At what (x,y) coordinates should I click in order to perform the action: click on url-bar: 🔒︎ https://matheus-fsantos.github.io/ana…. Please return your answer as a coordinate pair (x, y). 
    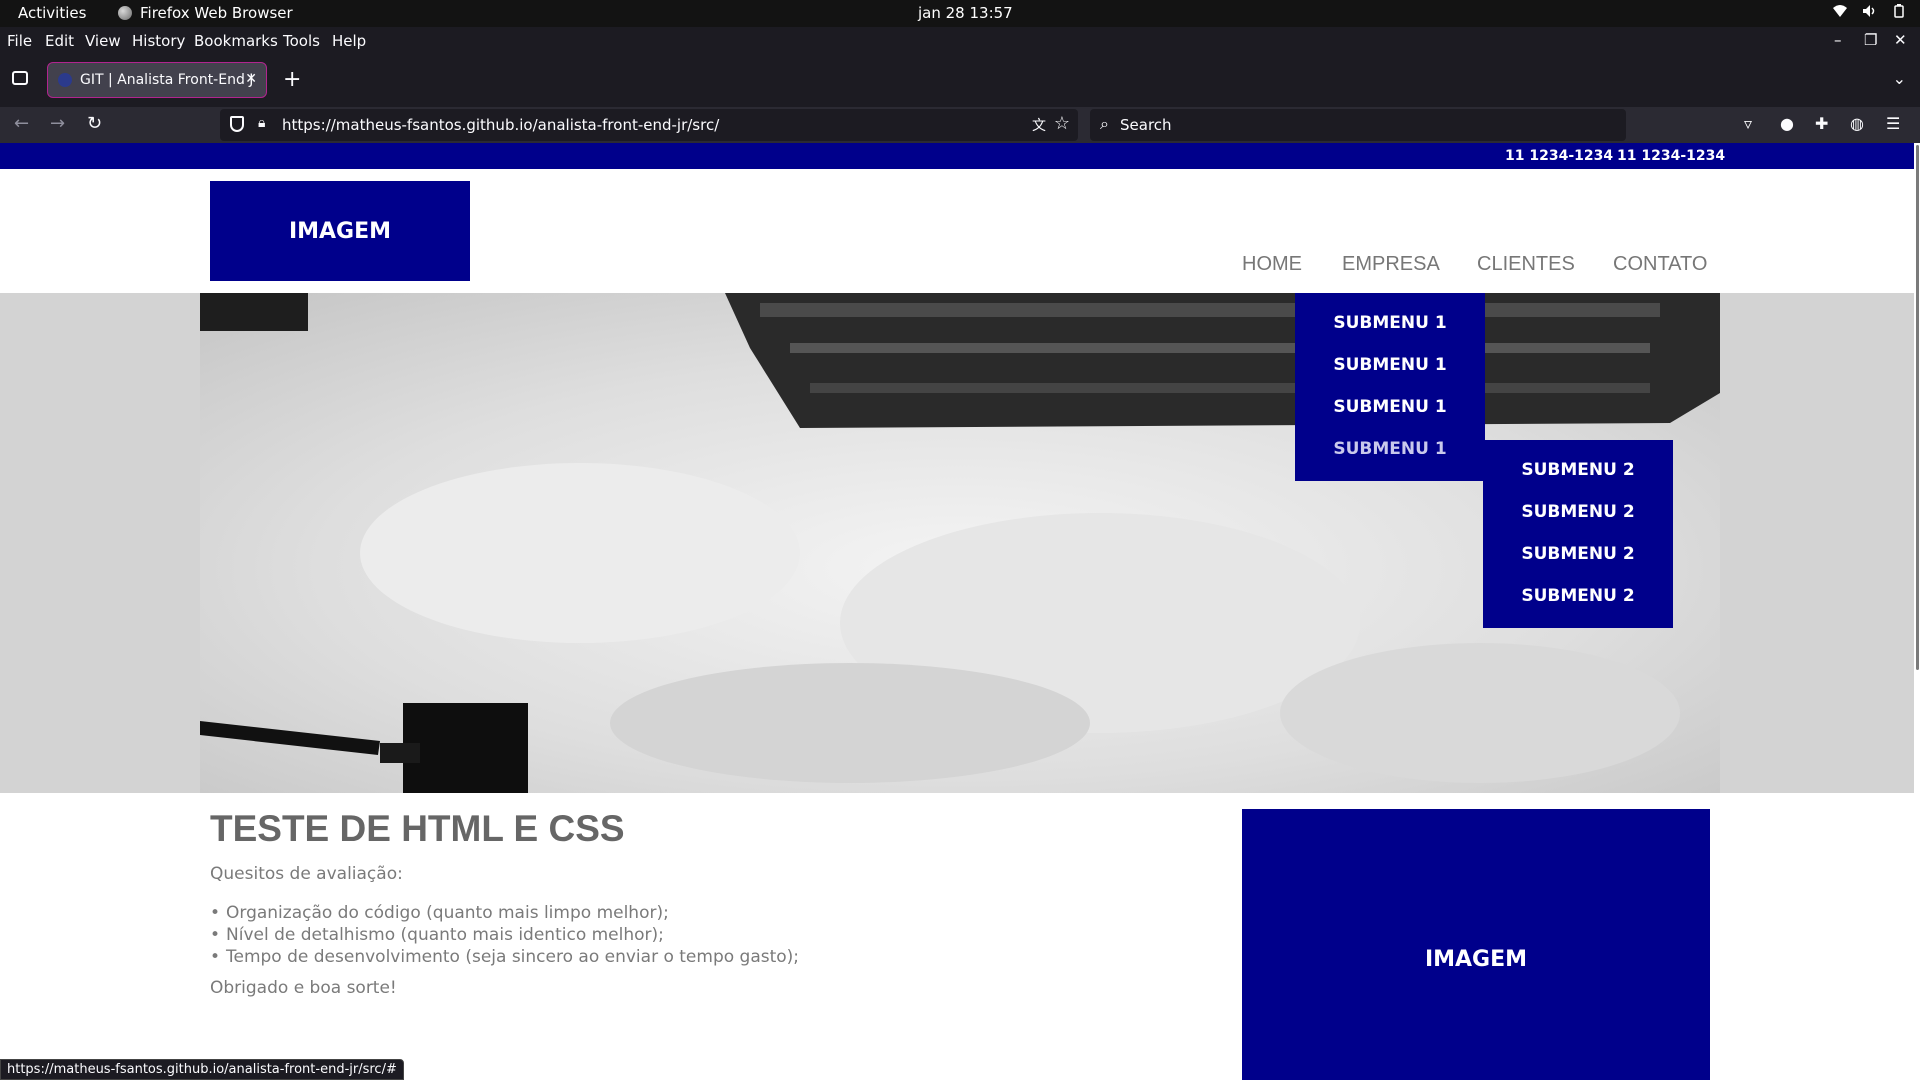
    Looking at the image, I should click on (649, 125).